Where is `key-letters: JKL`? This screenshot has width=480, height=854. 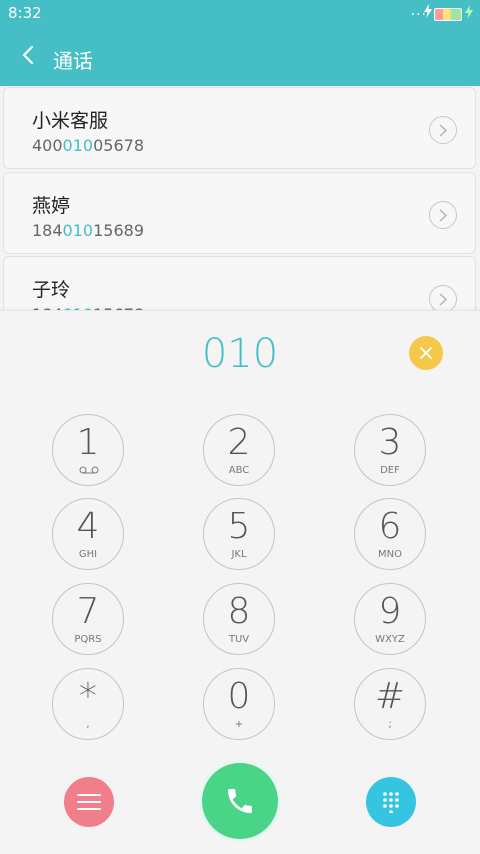
key-letters: JKL is located at coordinates (239, 554).